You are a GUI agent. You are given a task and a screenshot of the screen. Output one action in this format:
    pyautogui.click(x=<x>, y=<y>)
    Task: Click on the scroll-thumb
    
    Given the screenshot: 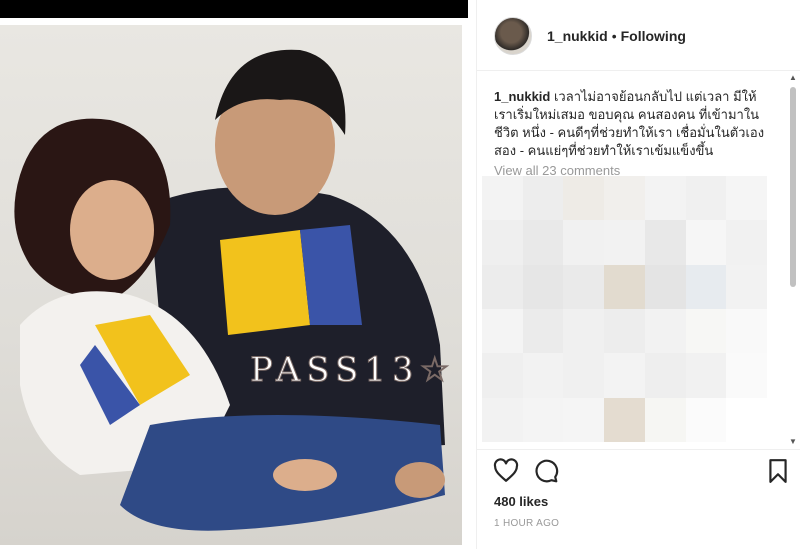 What is the action you would take?
    pyautogui.click(x=793, y=187)
    